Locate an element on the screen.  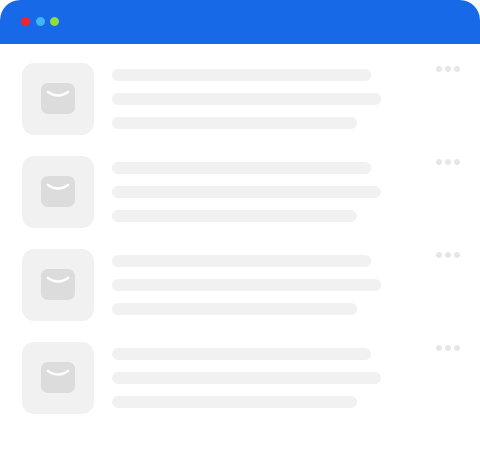
minimize-dot is located at coordinates (40, 21).